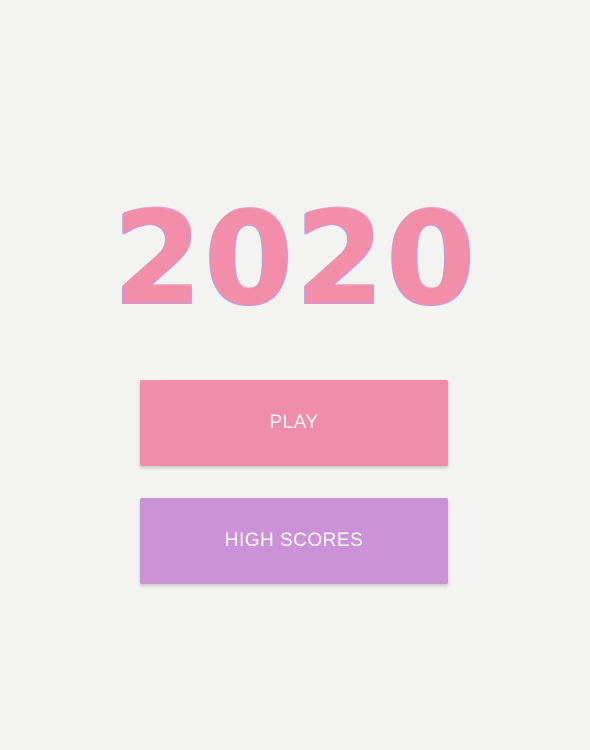 This screenshot has width=590, height=750. Describe the element at coordinates (295, 259) in the screenshot. I see `game-title: 2020` at that location.